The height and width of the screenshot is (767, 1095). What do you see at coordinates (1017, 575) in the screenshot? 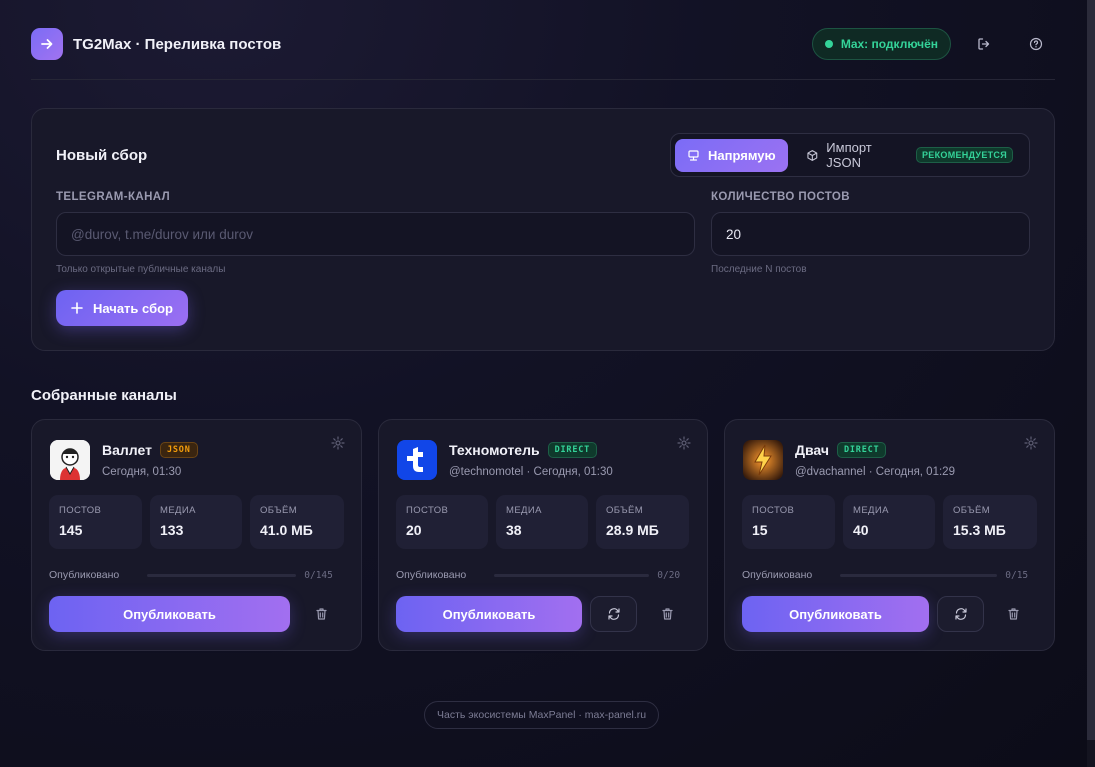
I see `progress-count: 0/15` at bounding box center [1017, 575].